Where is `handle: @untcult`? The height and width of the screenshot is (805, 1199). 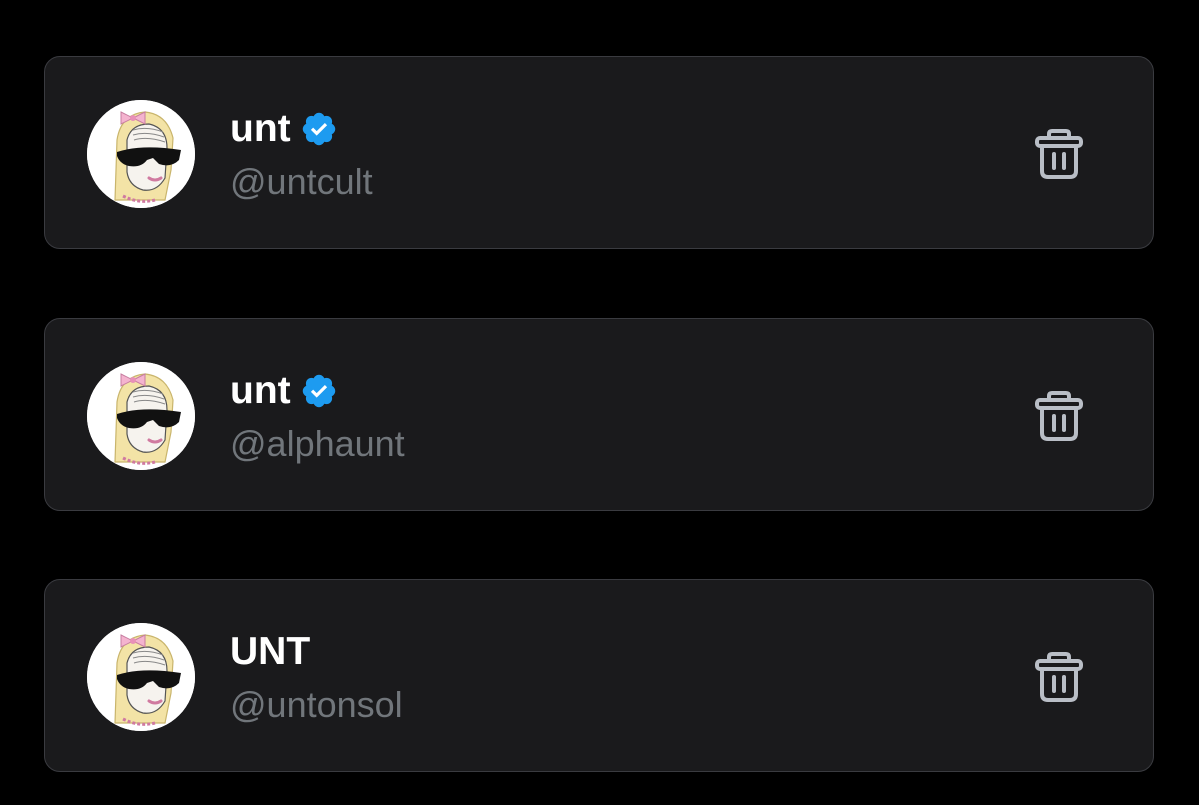 handle: @untcult is located at coordinates (301, 181).